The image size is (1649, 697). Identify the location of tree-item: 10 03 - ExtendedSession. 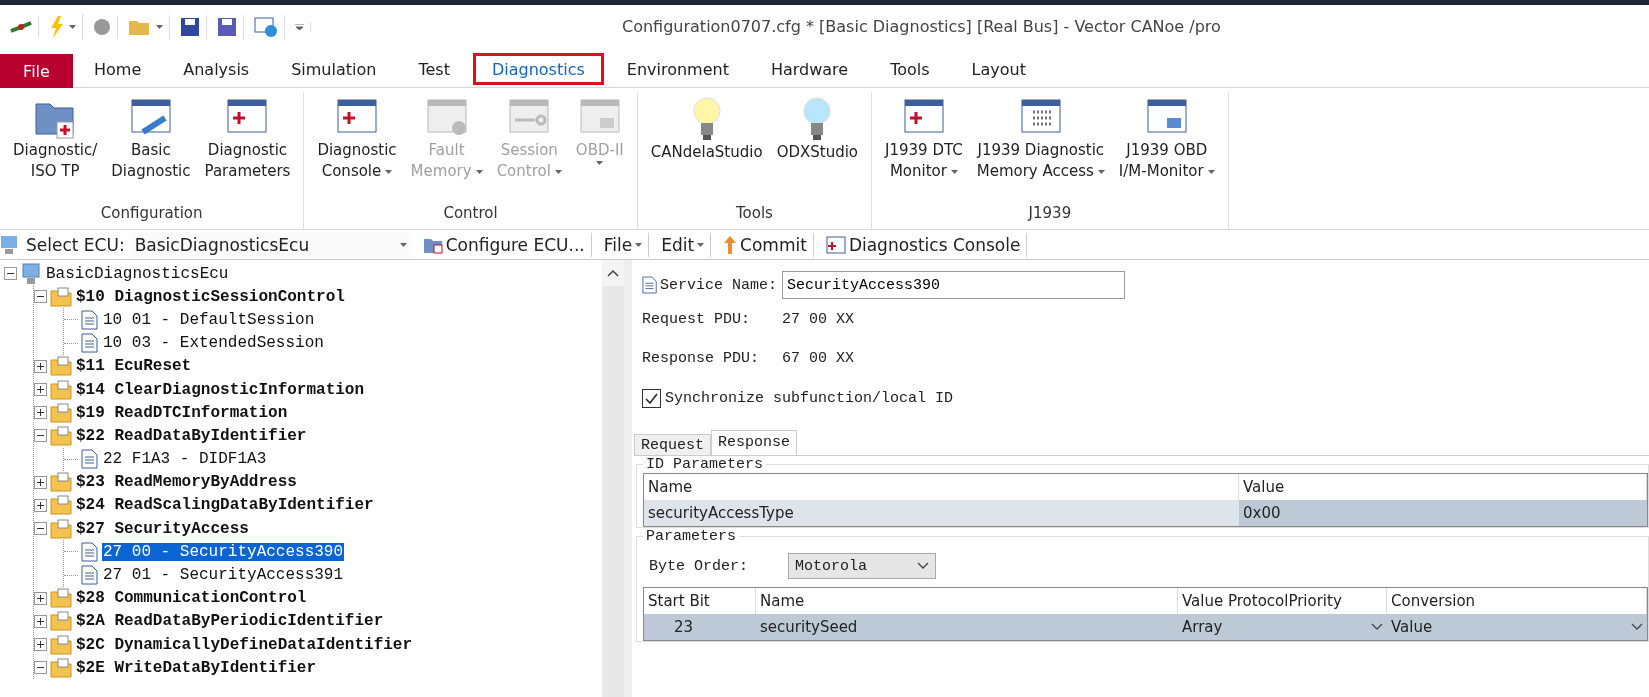
(213, 343).